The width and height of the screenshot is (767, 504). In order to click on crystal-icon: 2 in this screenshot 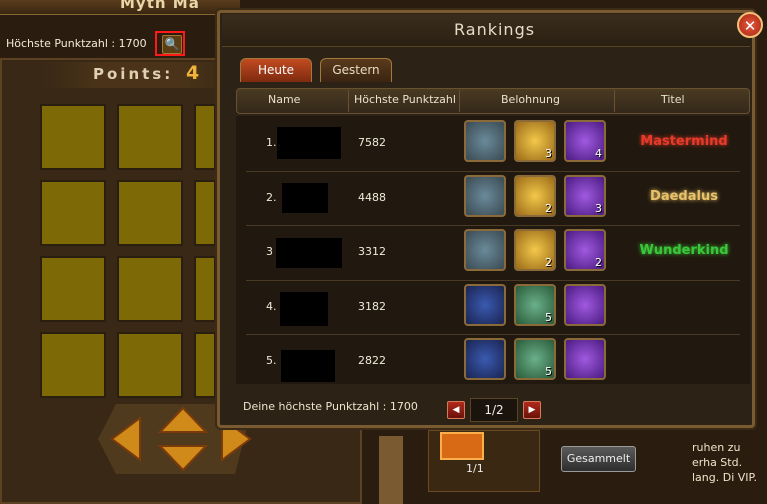, I will do `click(585, 250)`.